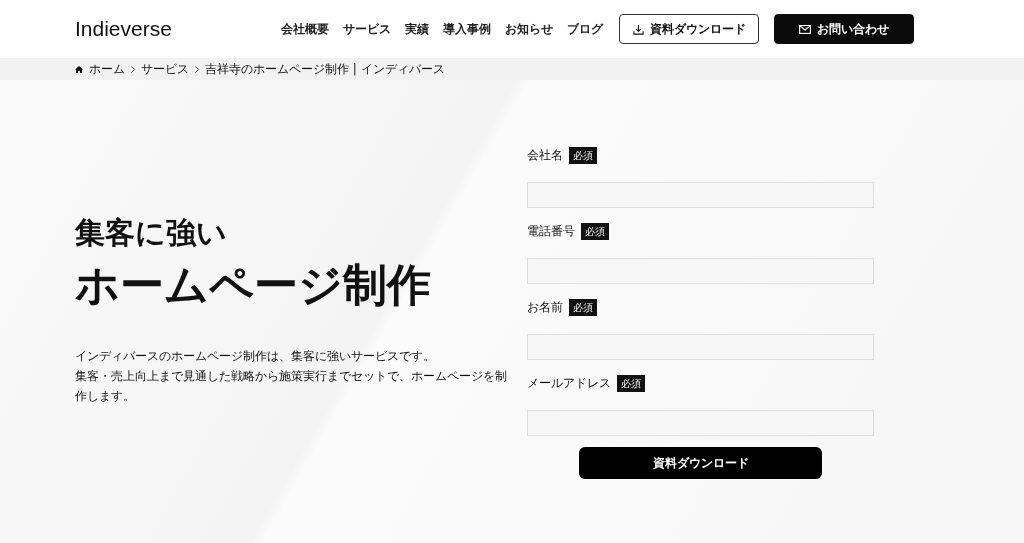 This screenshot has height=543, width=1024. Describe the element at coordinates (151, 233) in the screenshot. I see `hero-subtitle: 集客に強い` at that location.